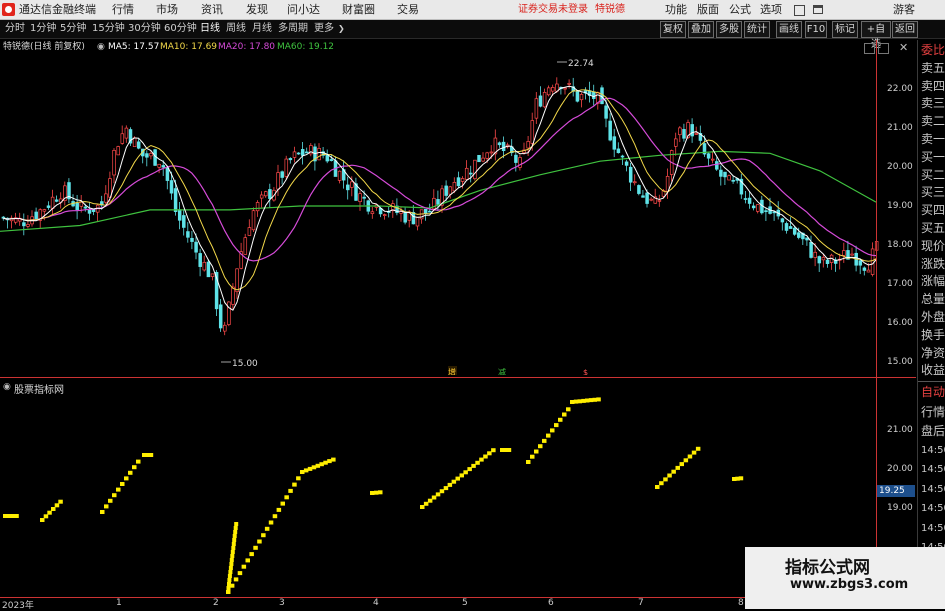  Describe the element at coordinates (933, 412) in the screenshot. I see `quote-mode-label: 行情` at that location.